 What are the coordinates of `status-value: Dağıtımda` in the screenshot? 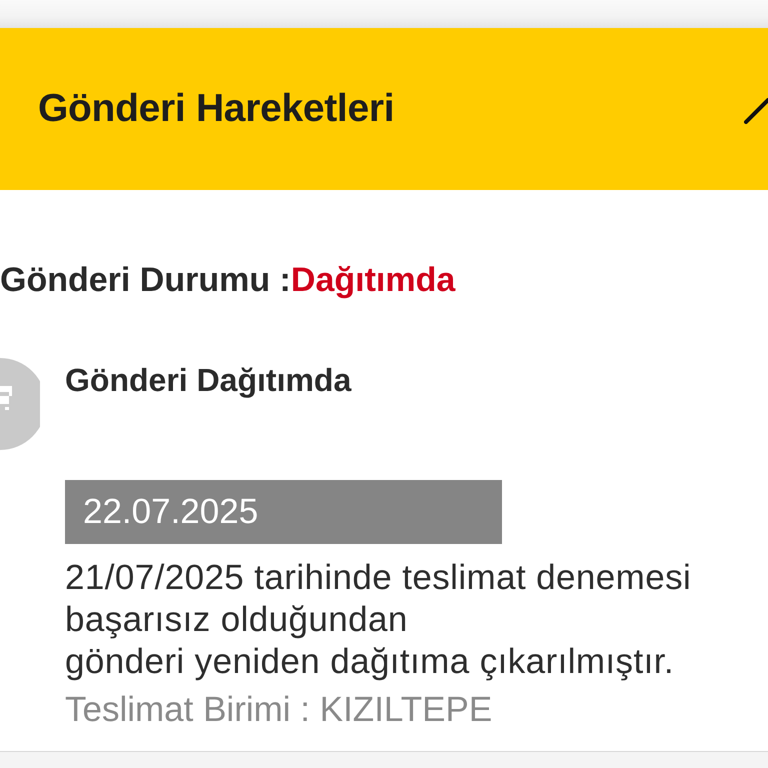 It's located at (373, 280).